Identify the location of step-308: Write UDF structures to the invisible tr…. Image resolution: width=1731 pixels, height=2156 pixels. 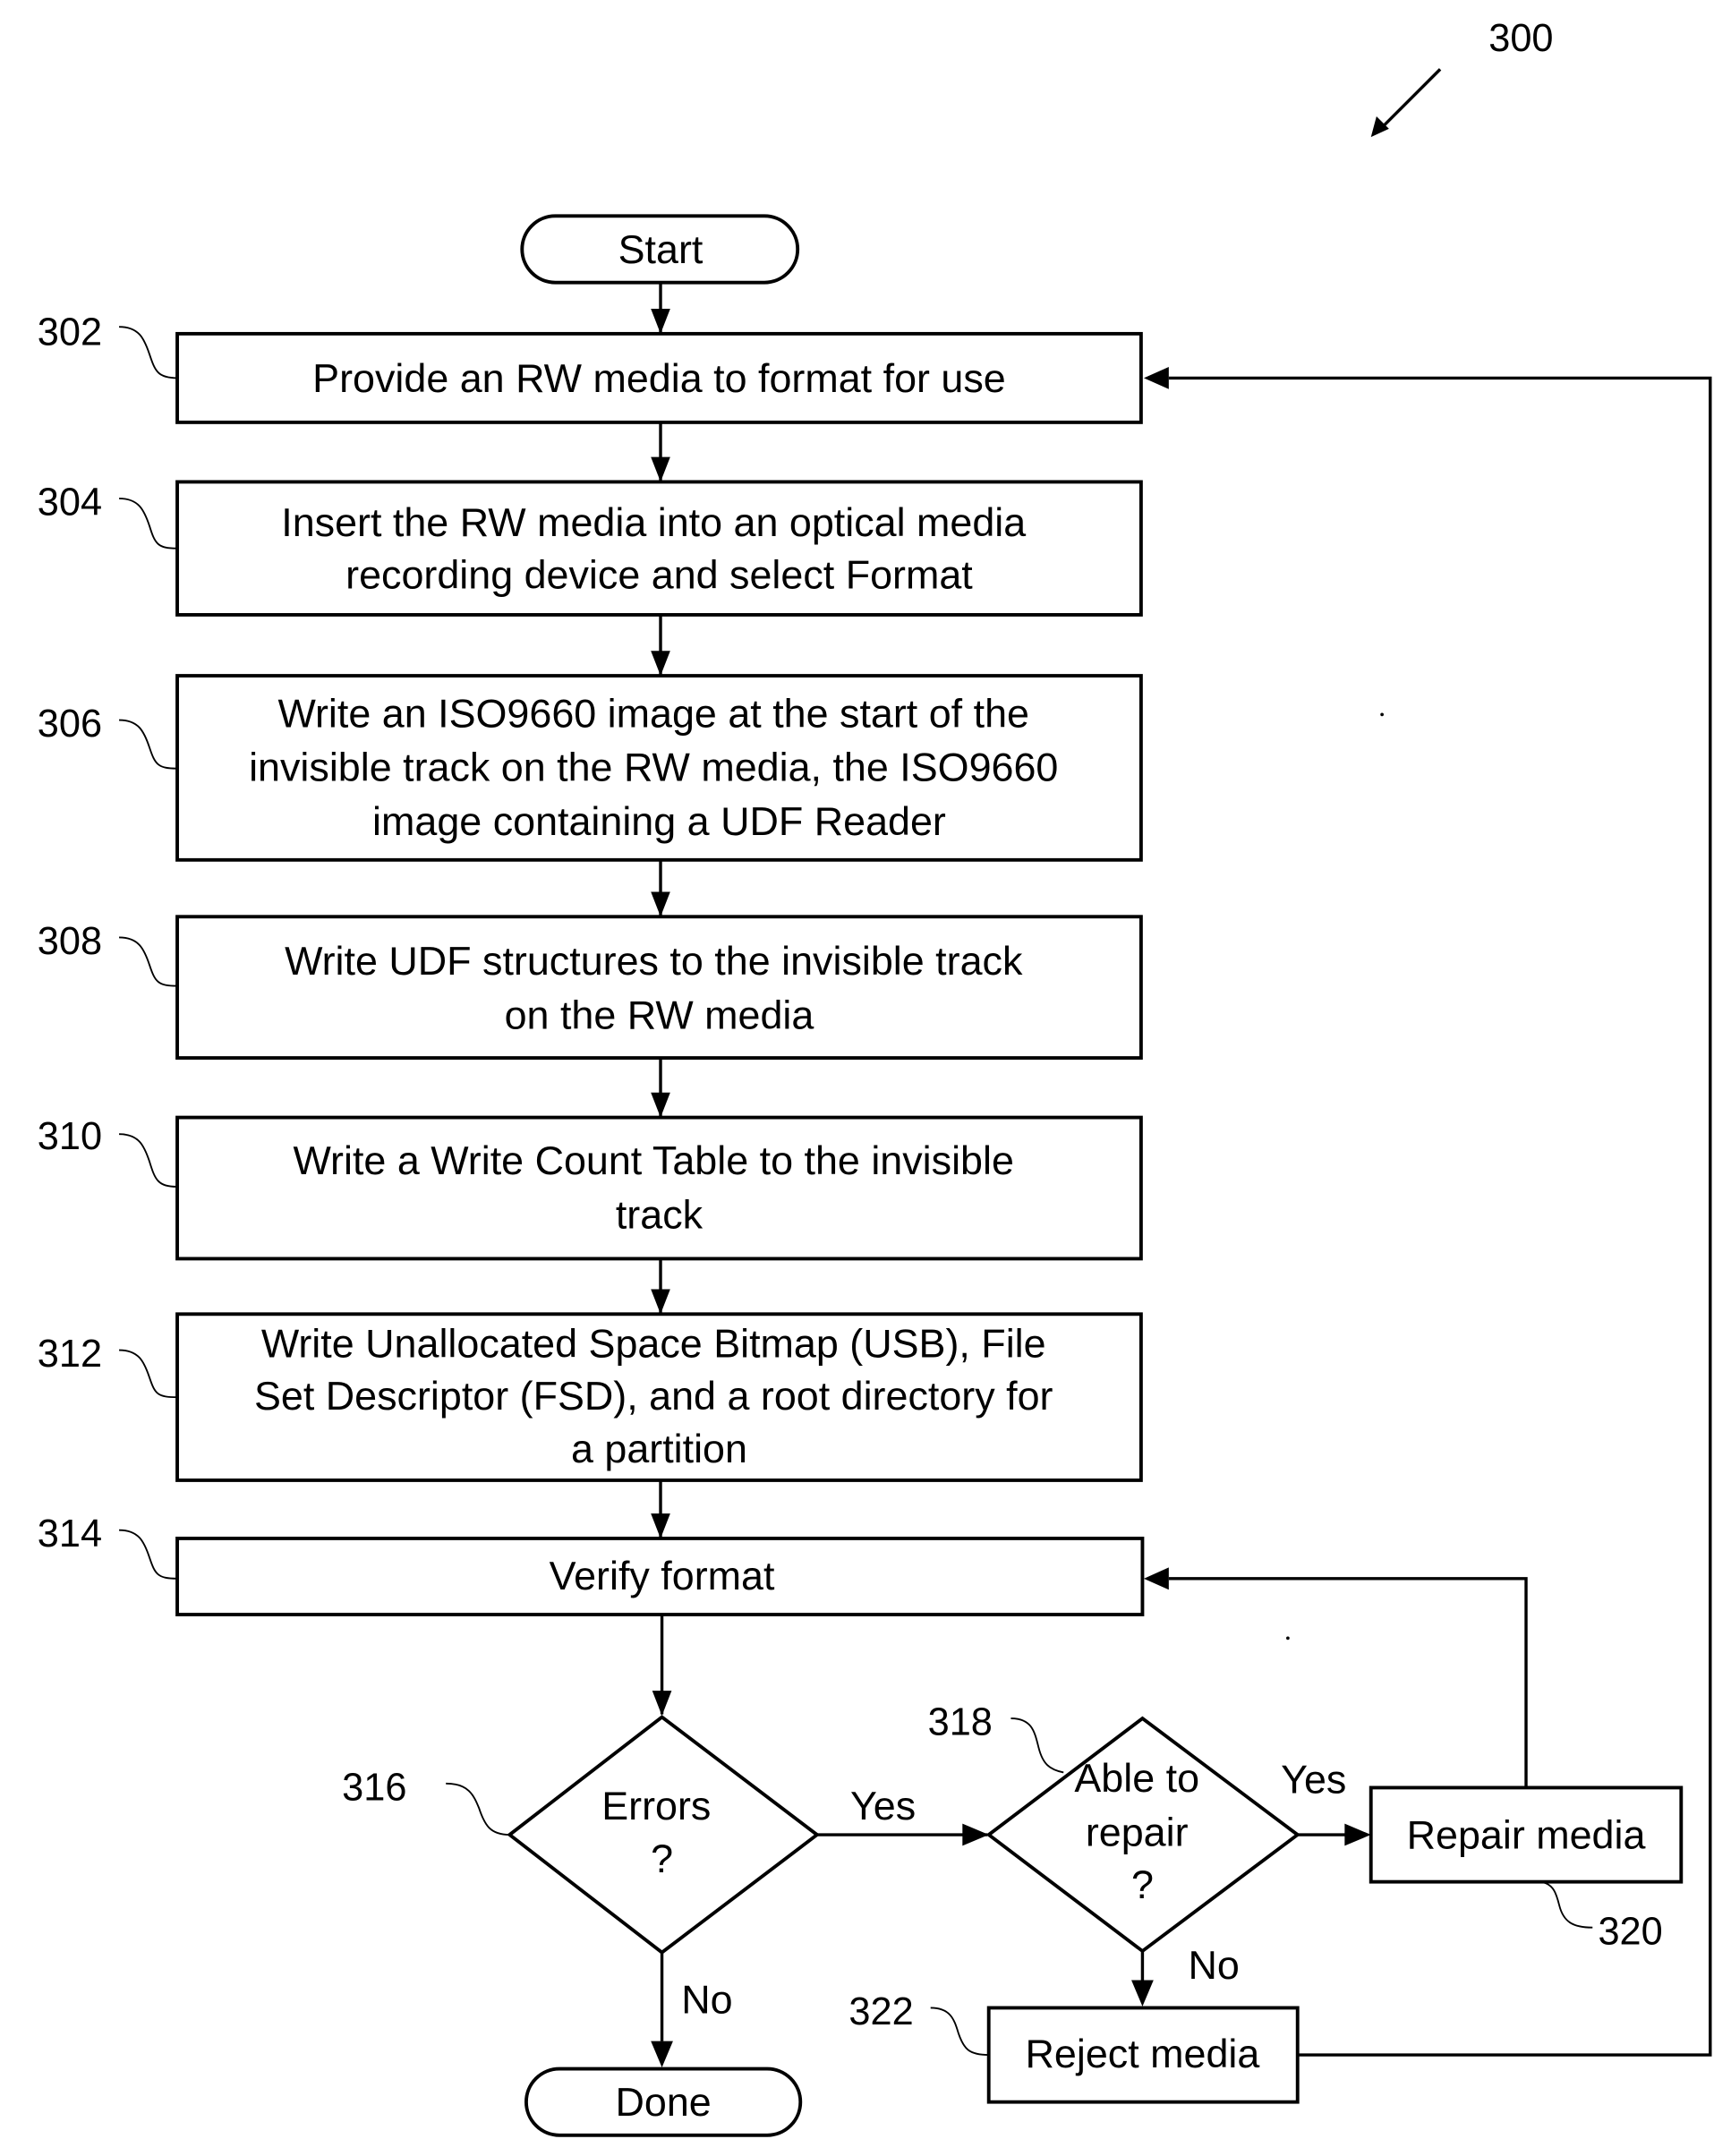
(590, 987).